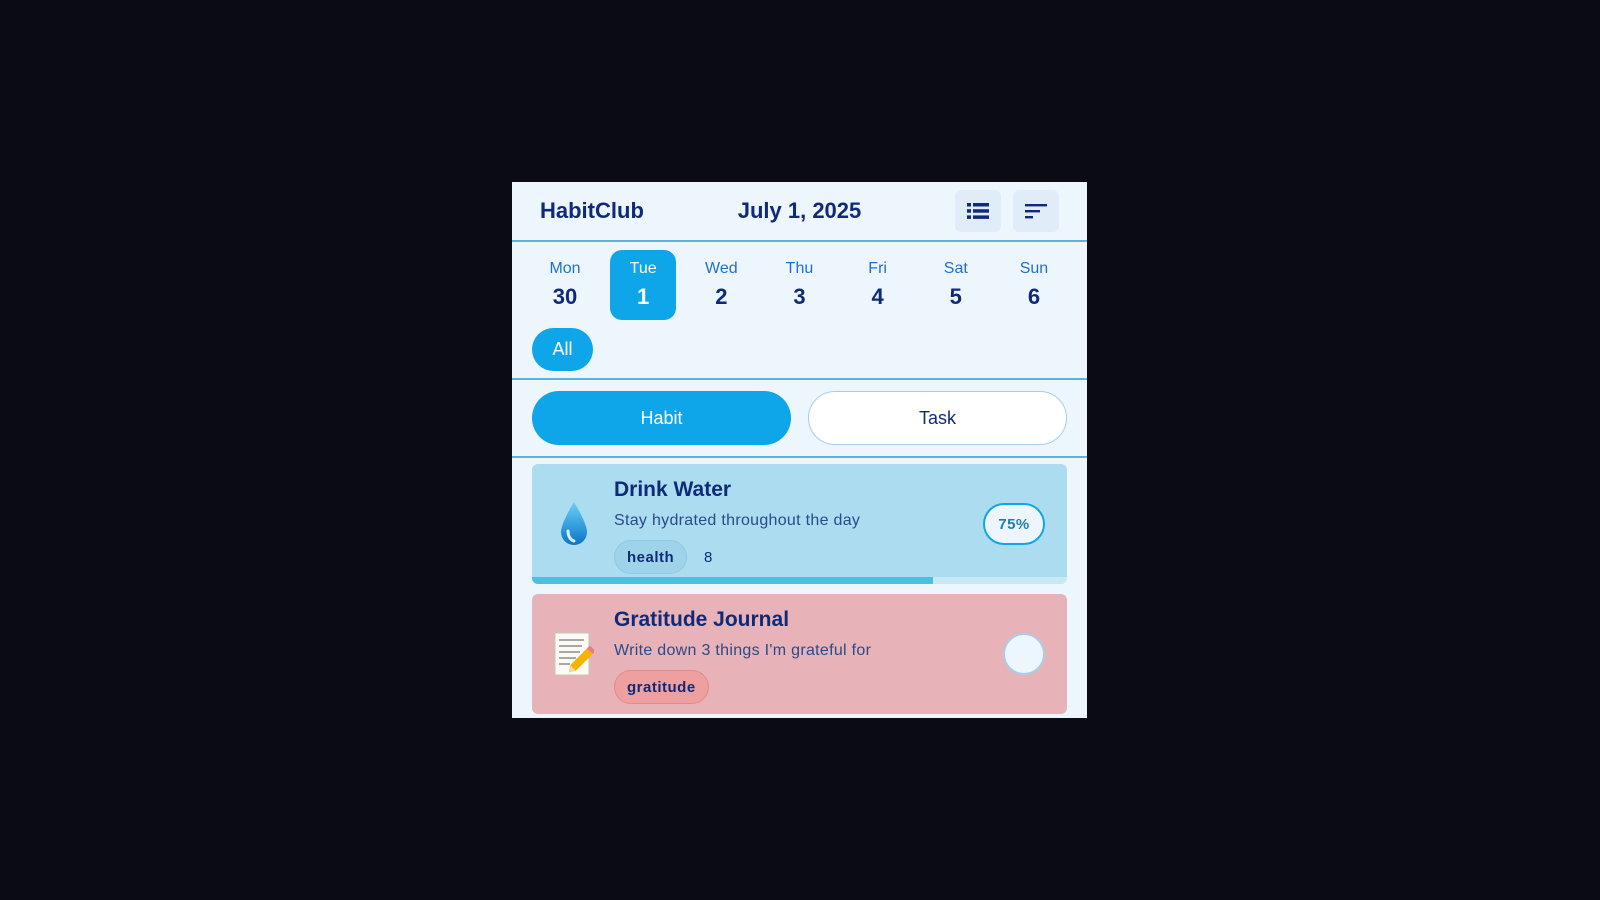  What do you see at coordinates (737, 520) in the screenshot?
I see `habit-description: Stay hydrated throughout the day` at bounding box center [737, 520].